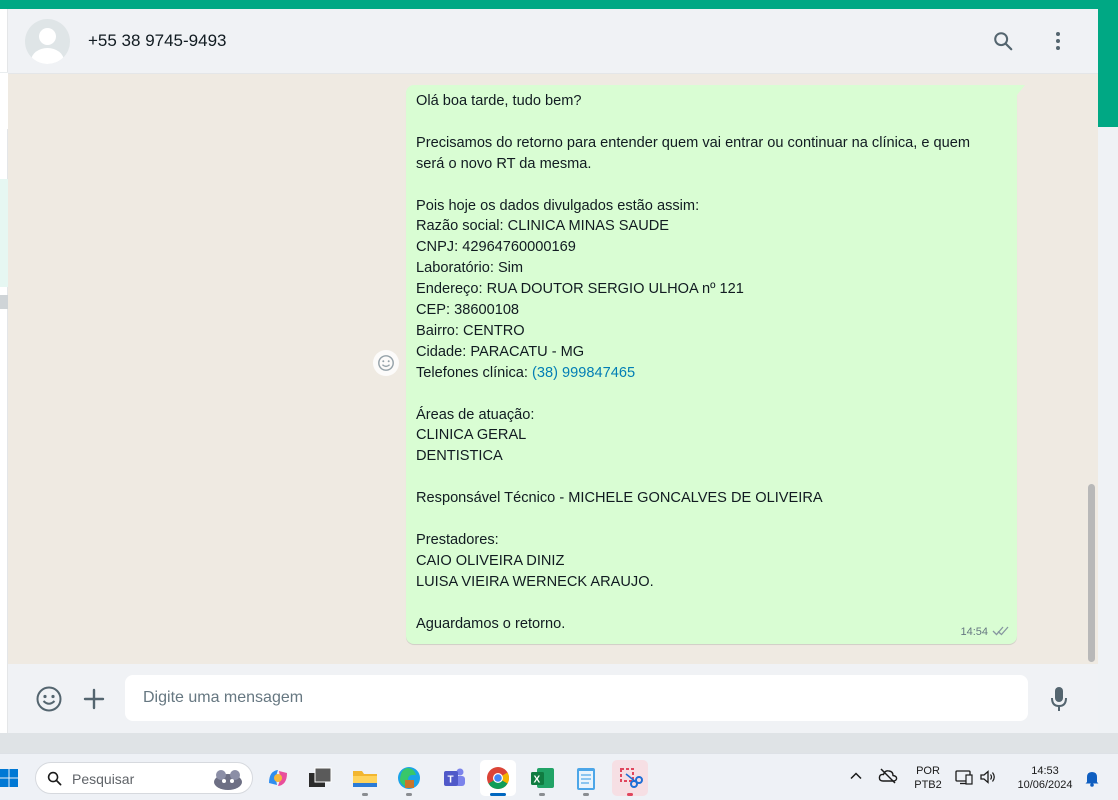 This screenshot has height=800, width=1118. I want to click on message-line: Áreas de atuação:, so click(475, 414).